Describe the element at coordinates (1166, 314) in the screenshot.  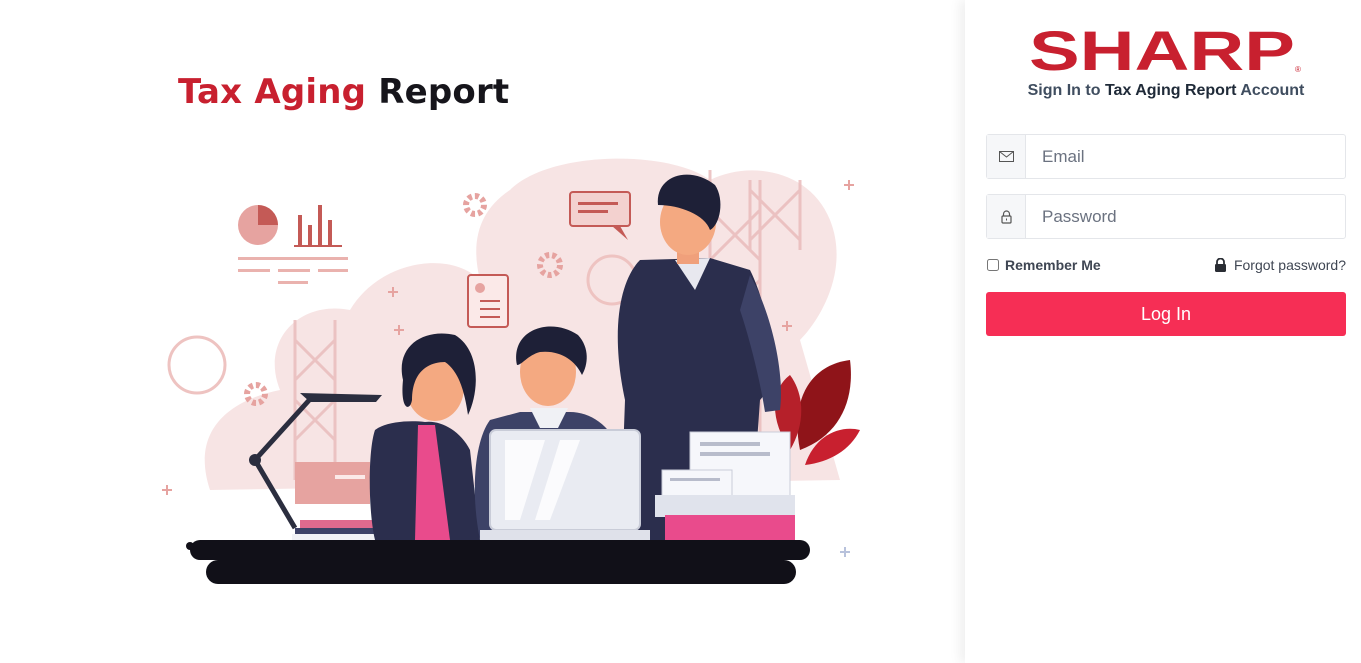
I see `login-button: Log In` at that location.